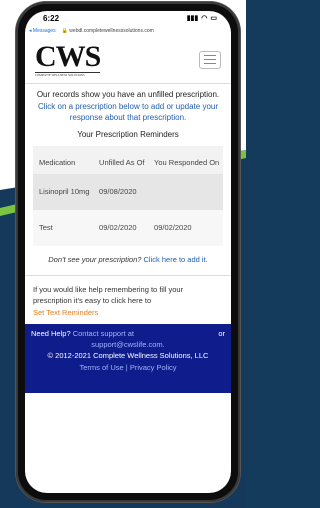 The image size is (320, 508). What do you see at coordinates (51, 18) in the screenshot?
I see `status-time: 6:22` at bounding box center [51, 18].